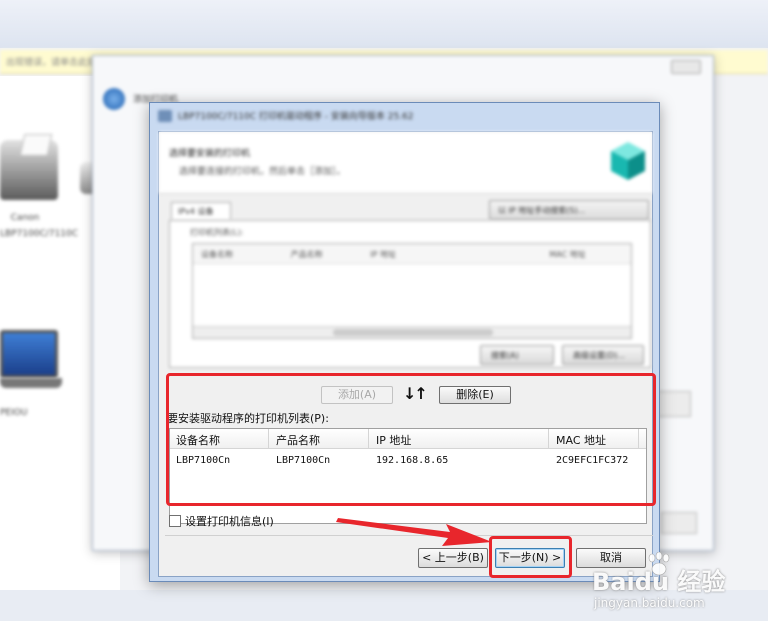 The image size is (768, 621). Describe the element at coordinates (453, 558) in the screenshot. I see `back-button: < 上一步(B)` at that location.